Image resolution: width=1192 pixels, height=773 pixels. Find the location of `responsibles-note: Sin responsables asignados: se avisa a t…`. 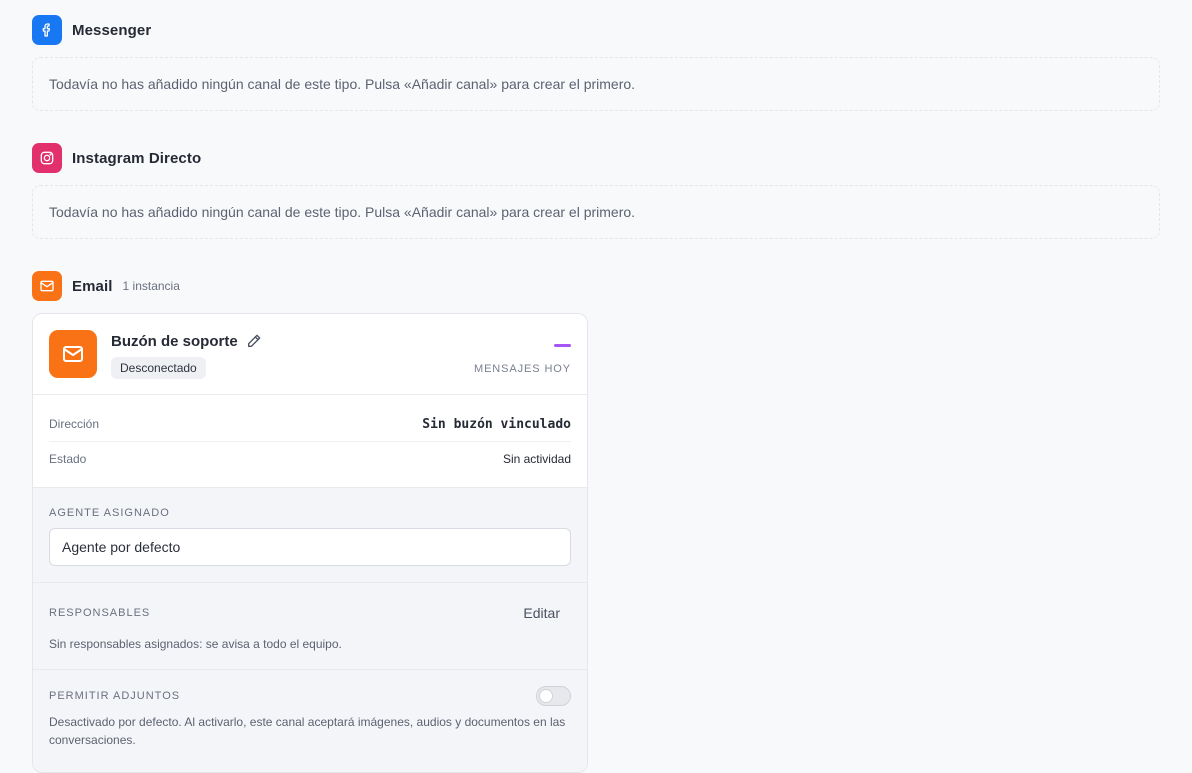

responsibles-note: Sin responsables asignados: se avisa a t… is located at coordinates (195, 644).